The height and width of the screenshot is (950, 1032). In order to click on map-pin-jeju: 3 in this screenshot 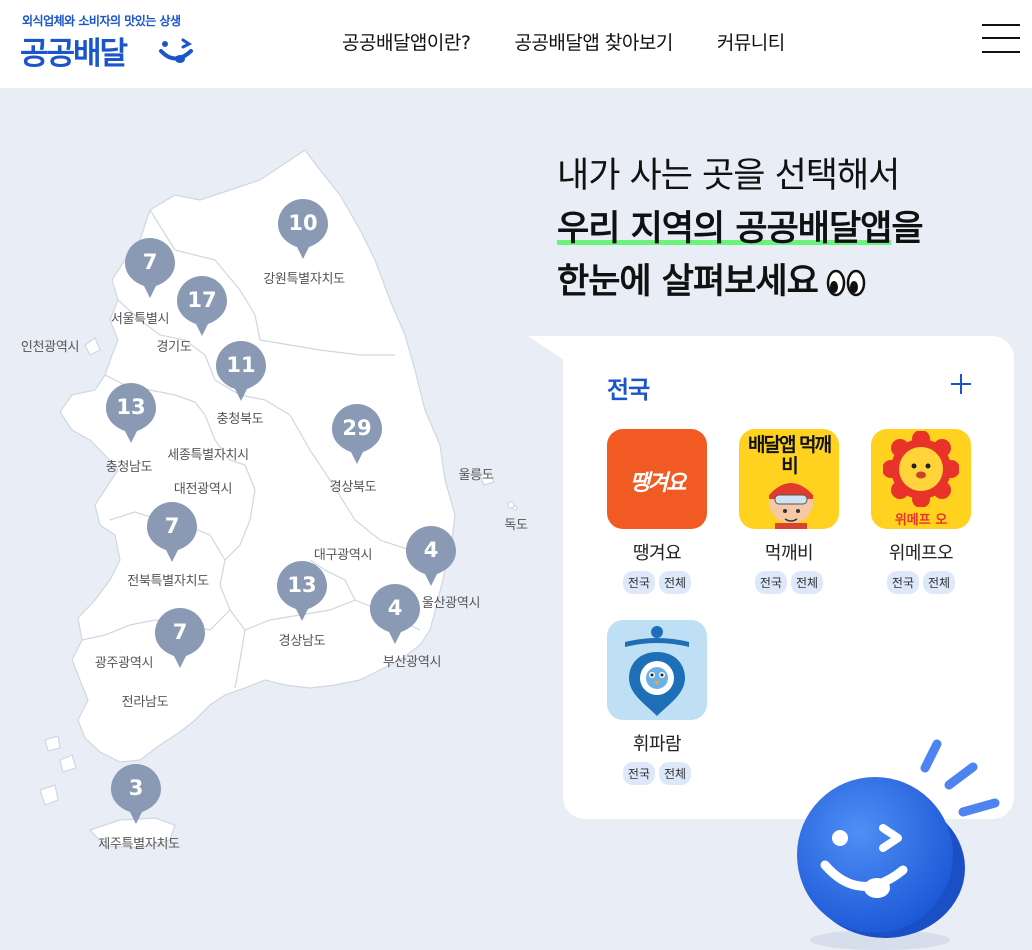, I will do `click(136, 795)`.